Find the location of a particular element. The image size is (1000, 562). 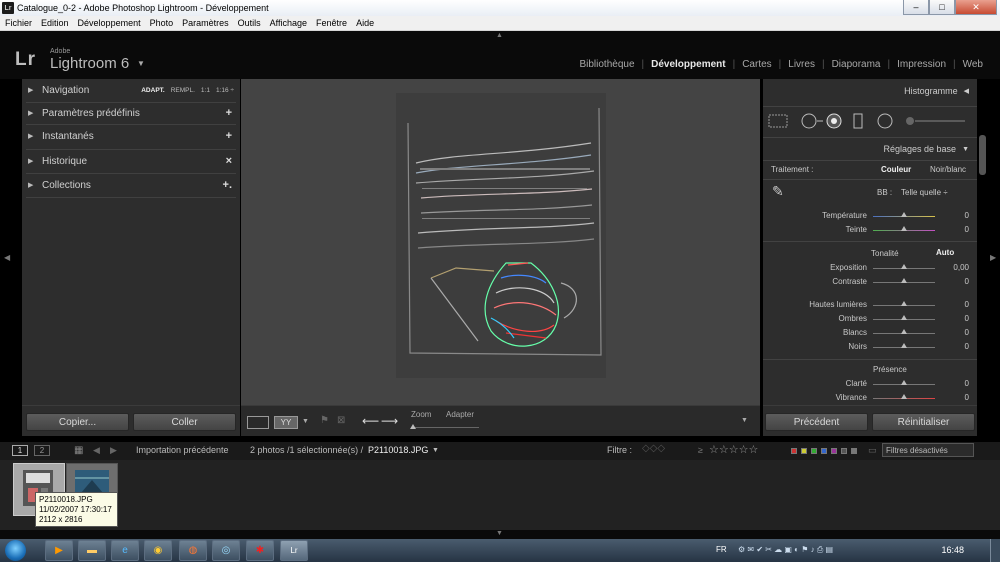

add-snapshot-icon: + is located at coordinates (229, 136).